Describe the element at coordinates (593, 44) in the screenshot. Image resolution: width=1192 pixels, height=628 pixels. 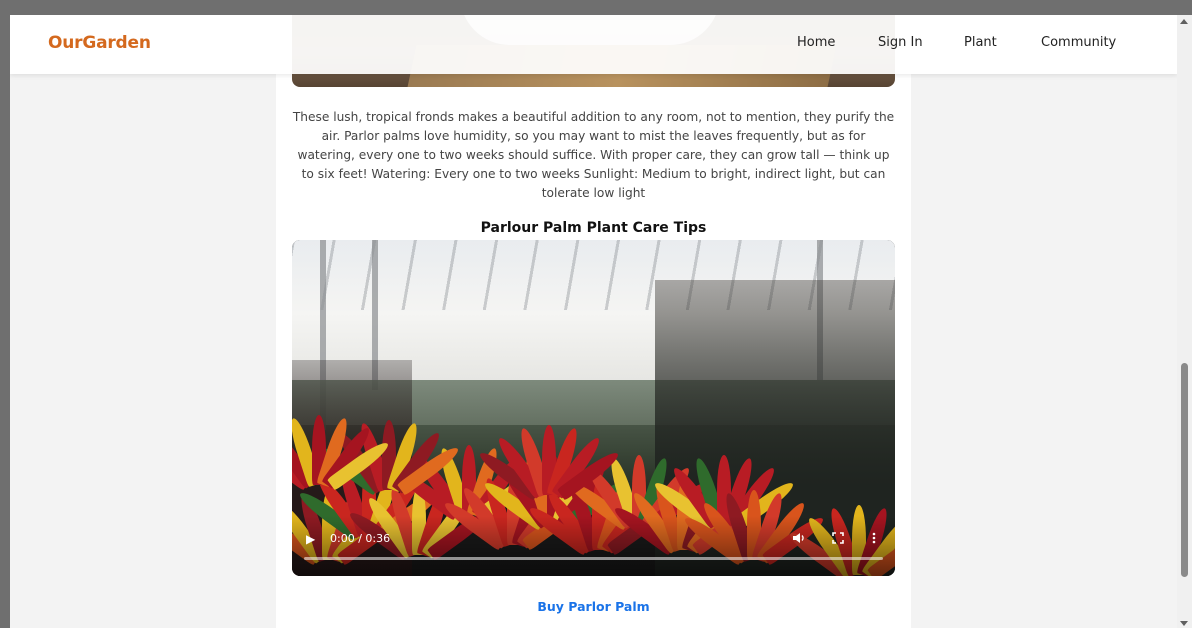
I see `top-navbar: OurGarden Home Sign In Plant Community` at that location.